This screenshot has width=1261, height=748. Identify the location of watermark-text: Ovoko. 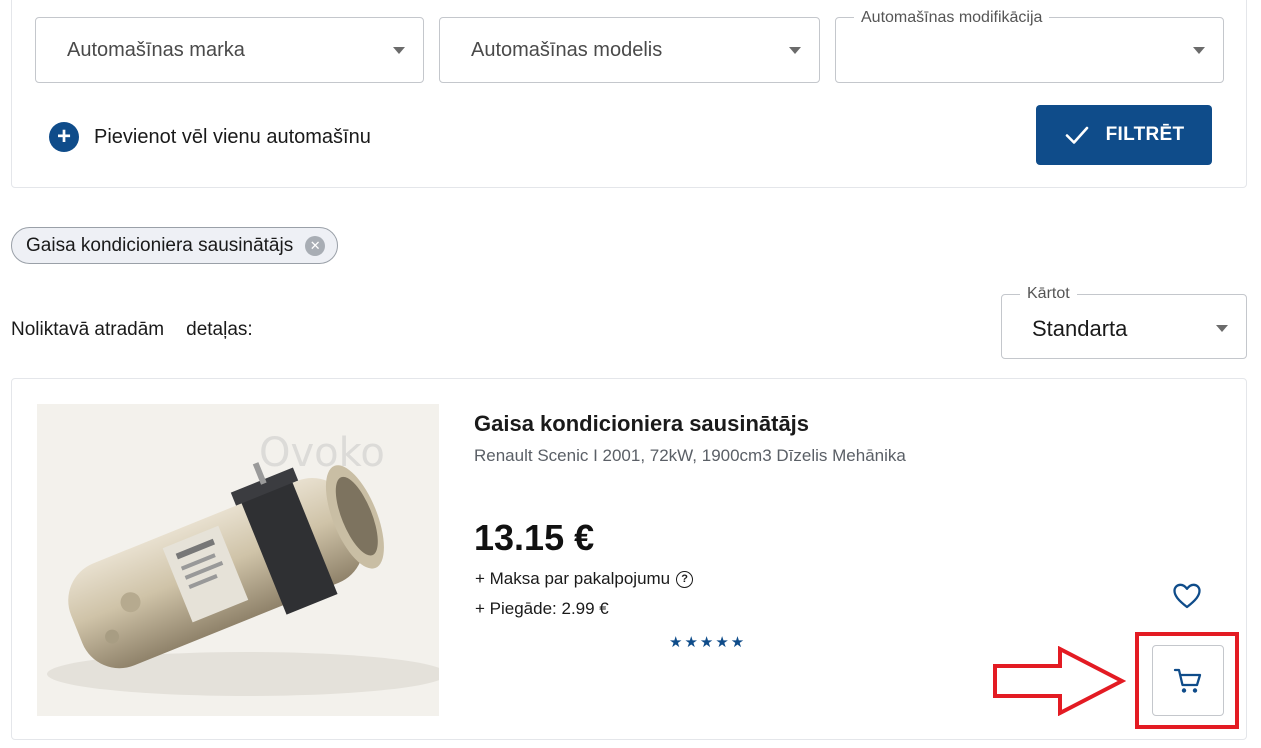
(322, 453).